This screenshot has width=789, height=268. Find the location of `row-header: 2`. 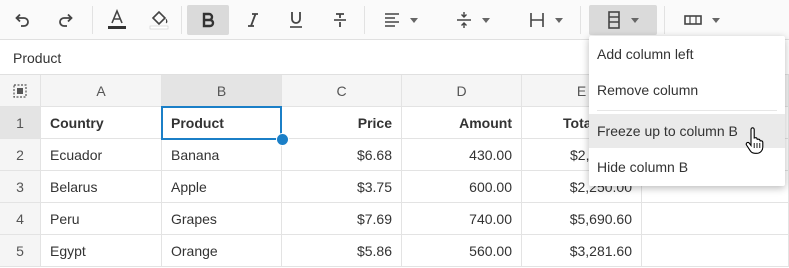

row-header: 2 is located at coordinates (20, 155).